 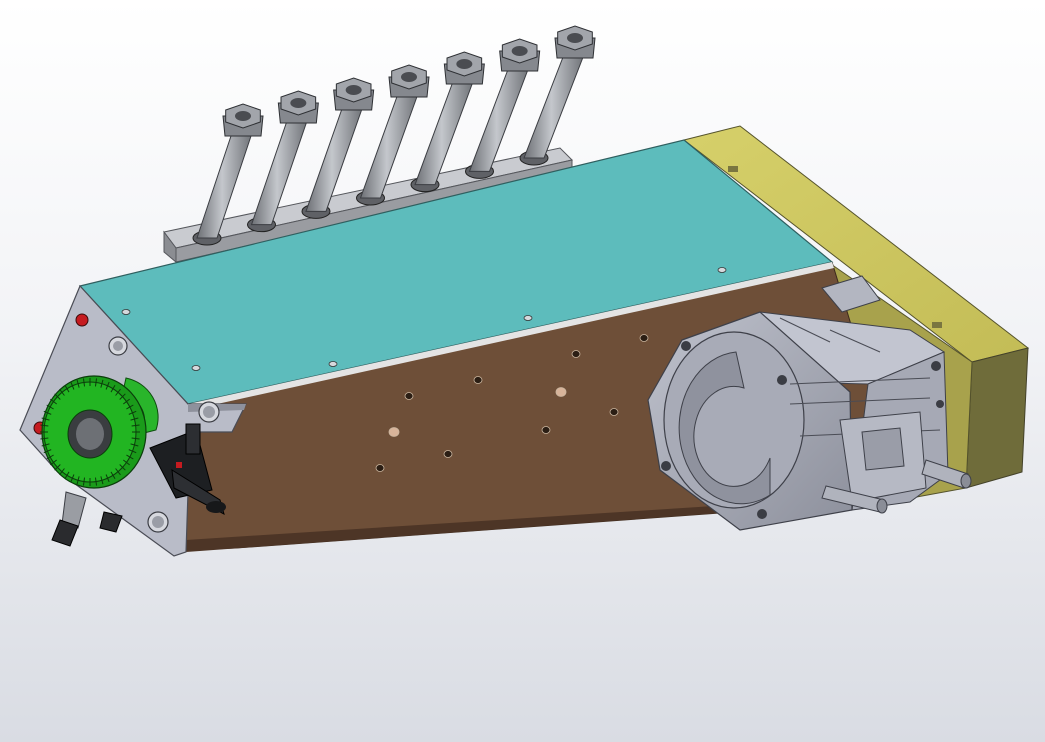 I want to click on red-marker-top, so click(x=82, y=320).